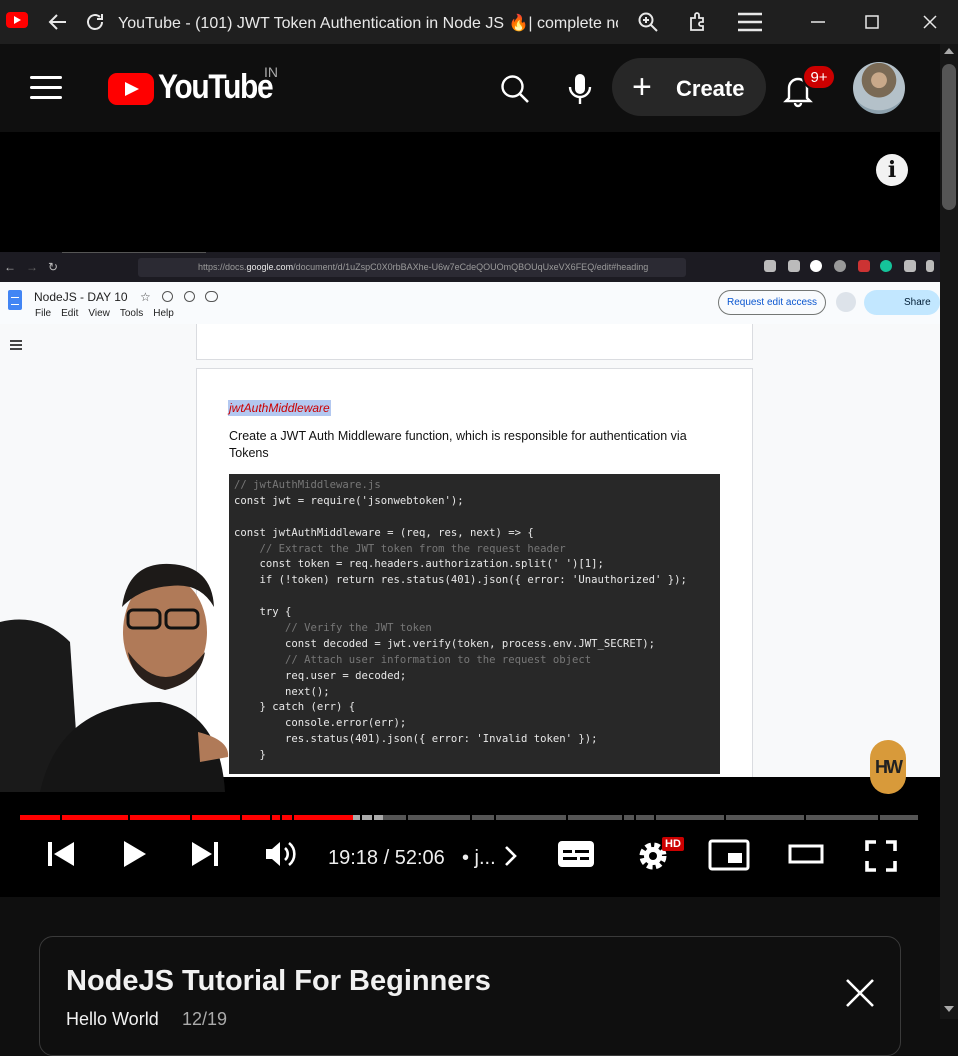  Describe the element at coordinates (846, 302) in the screenshot. I see `comments-icon` at that location.